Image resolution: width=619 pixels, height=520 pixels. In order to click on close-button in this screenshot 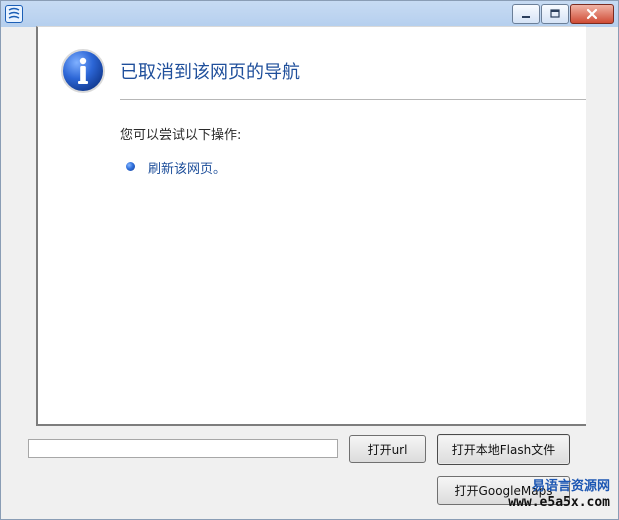, I will do `click(592, 14)`.